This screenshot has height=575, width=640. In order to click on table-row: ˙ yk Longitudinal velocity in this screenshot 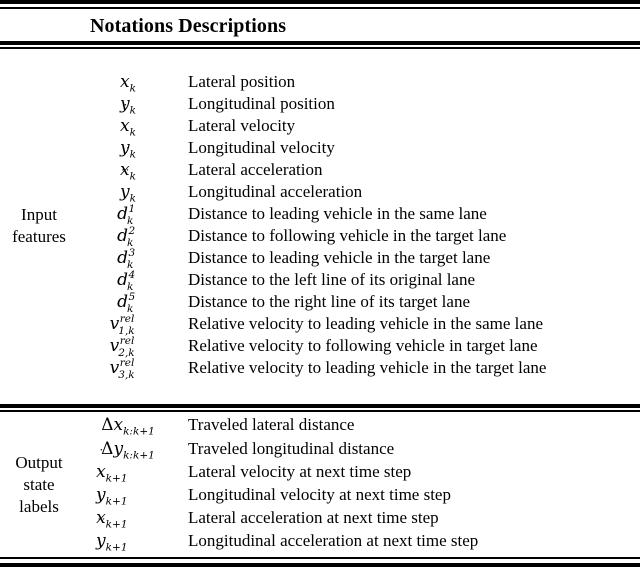, I will do `click(359, 143)`.